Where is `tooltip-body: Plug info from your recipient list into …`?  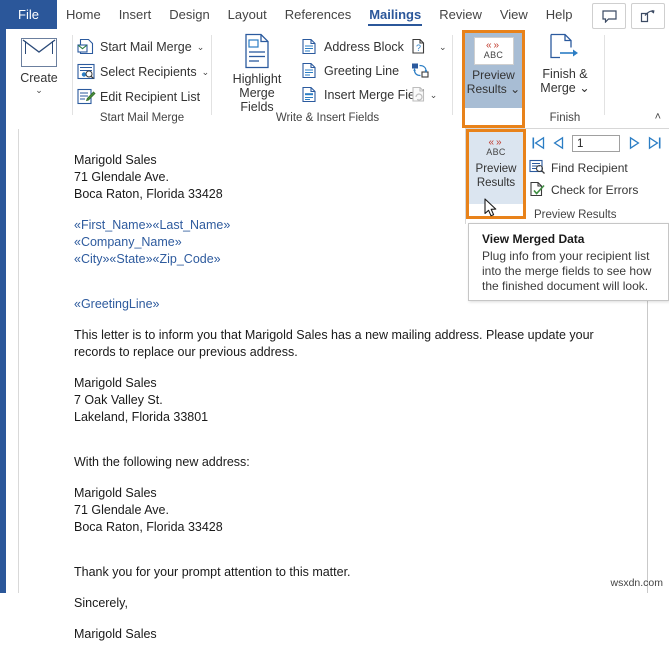 tooltip-body: Plug info from your recipient list into … is located at coordinates (567, 271).